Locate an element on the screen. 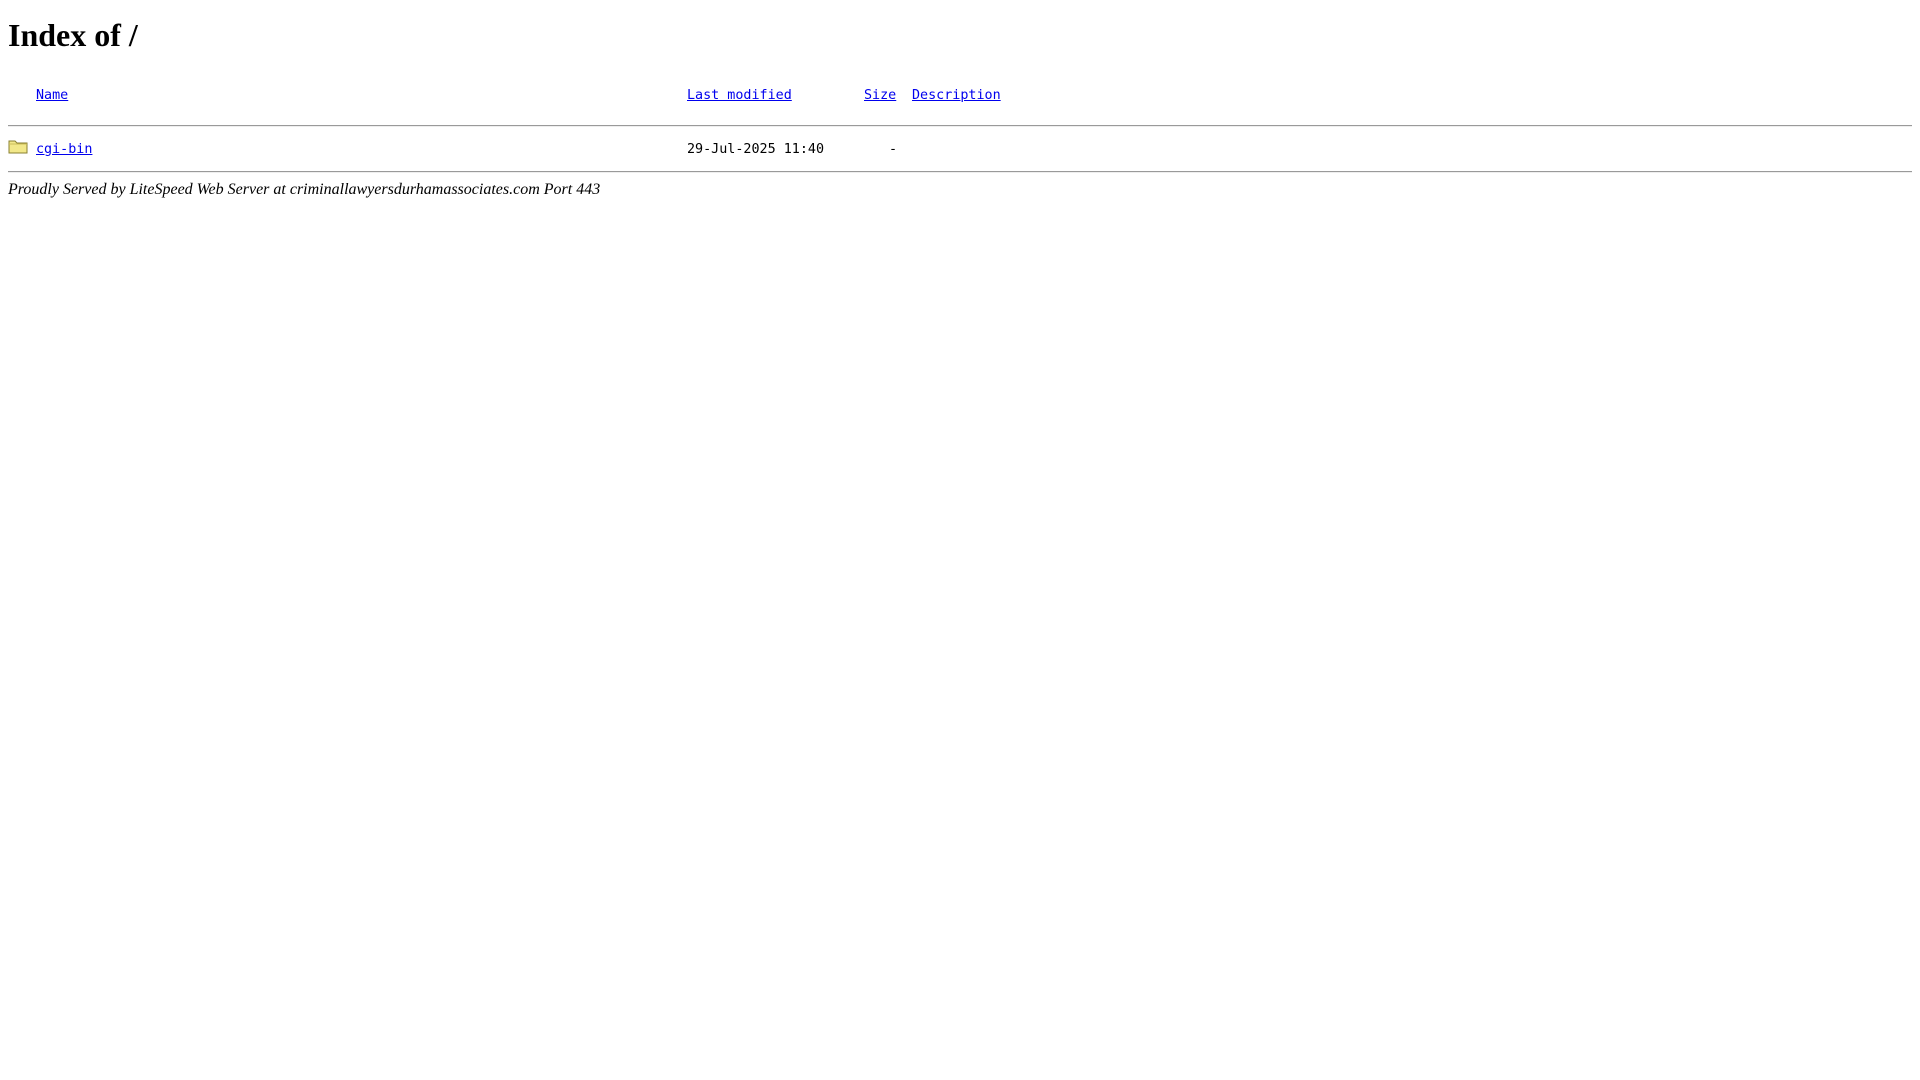 This screenshot has height=1080, width=1920. listing-header-row: Name Last modified Size Description is located at coordinates (960, 96).